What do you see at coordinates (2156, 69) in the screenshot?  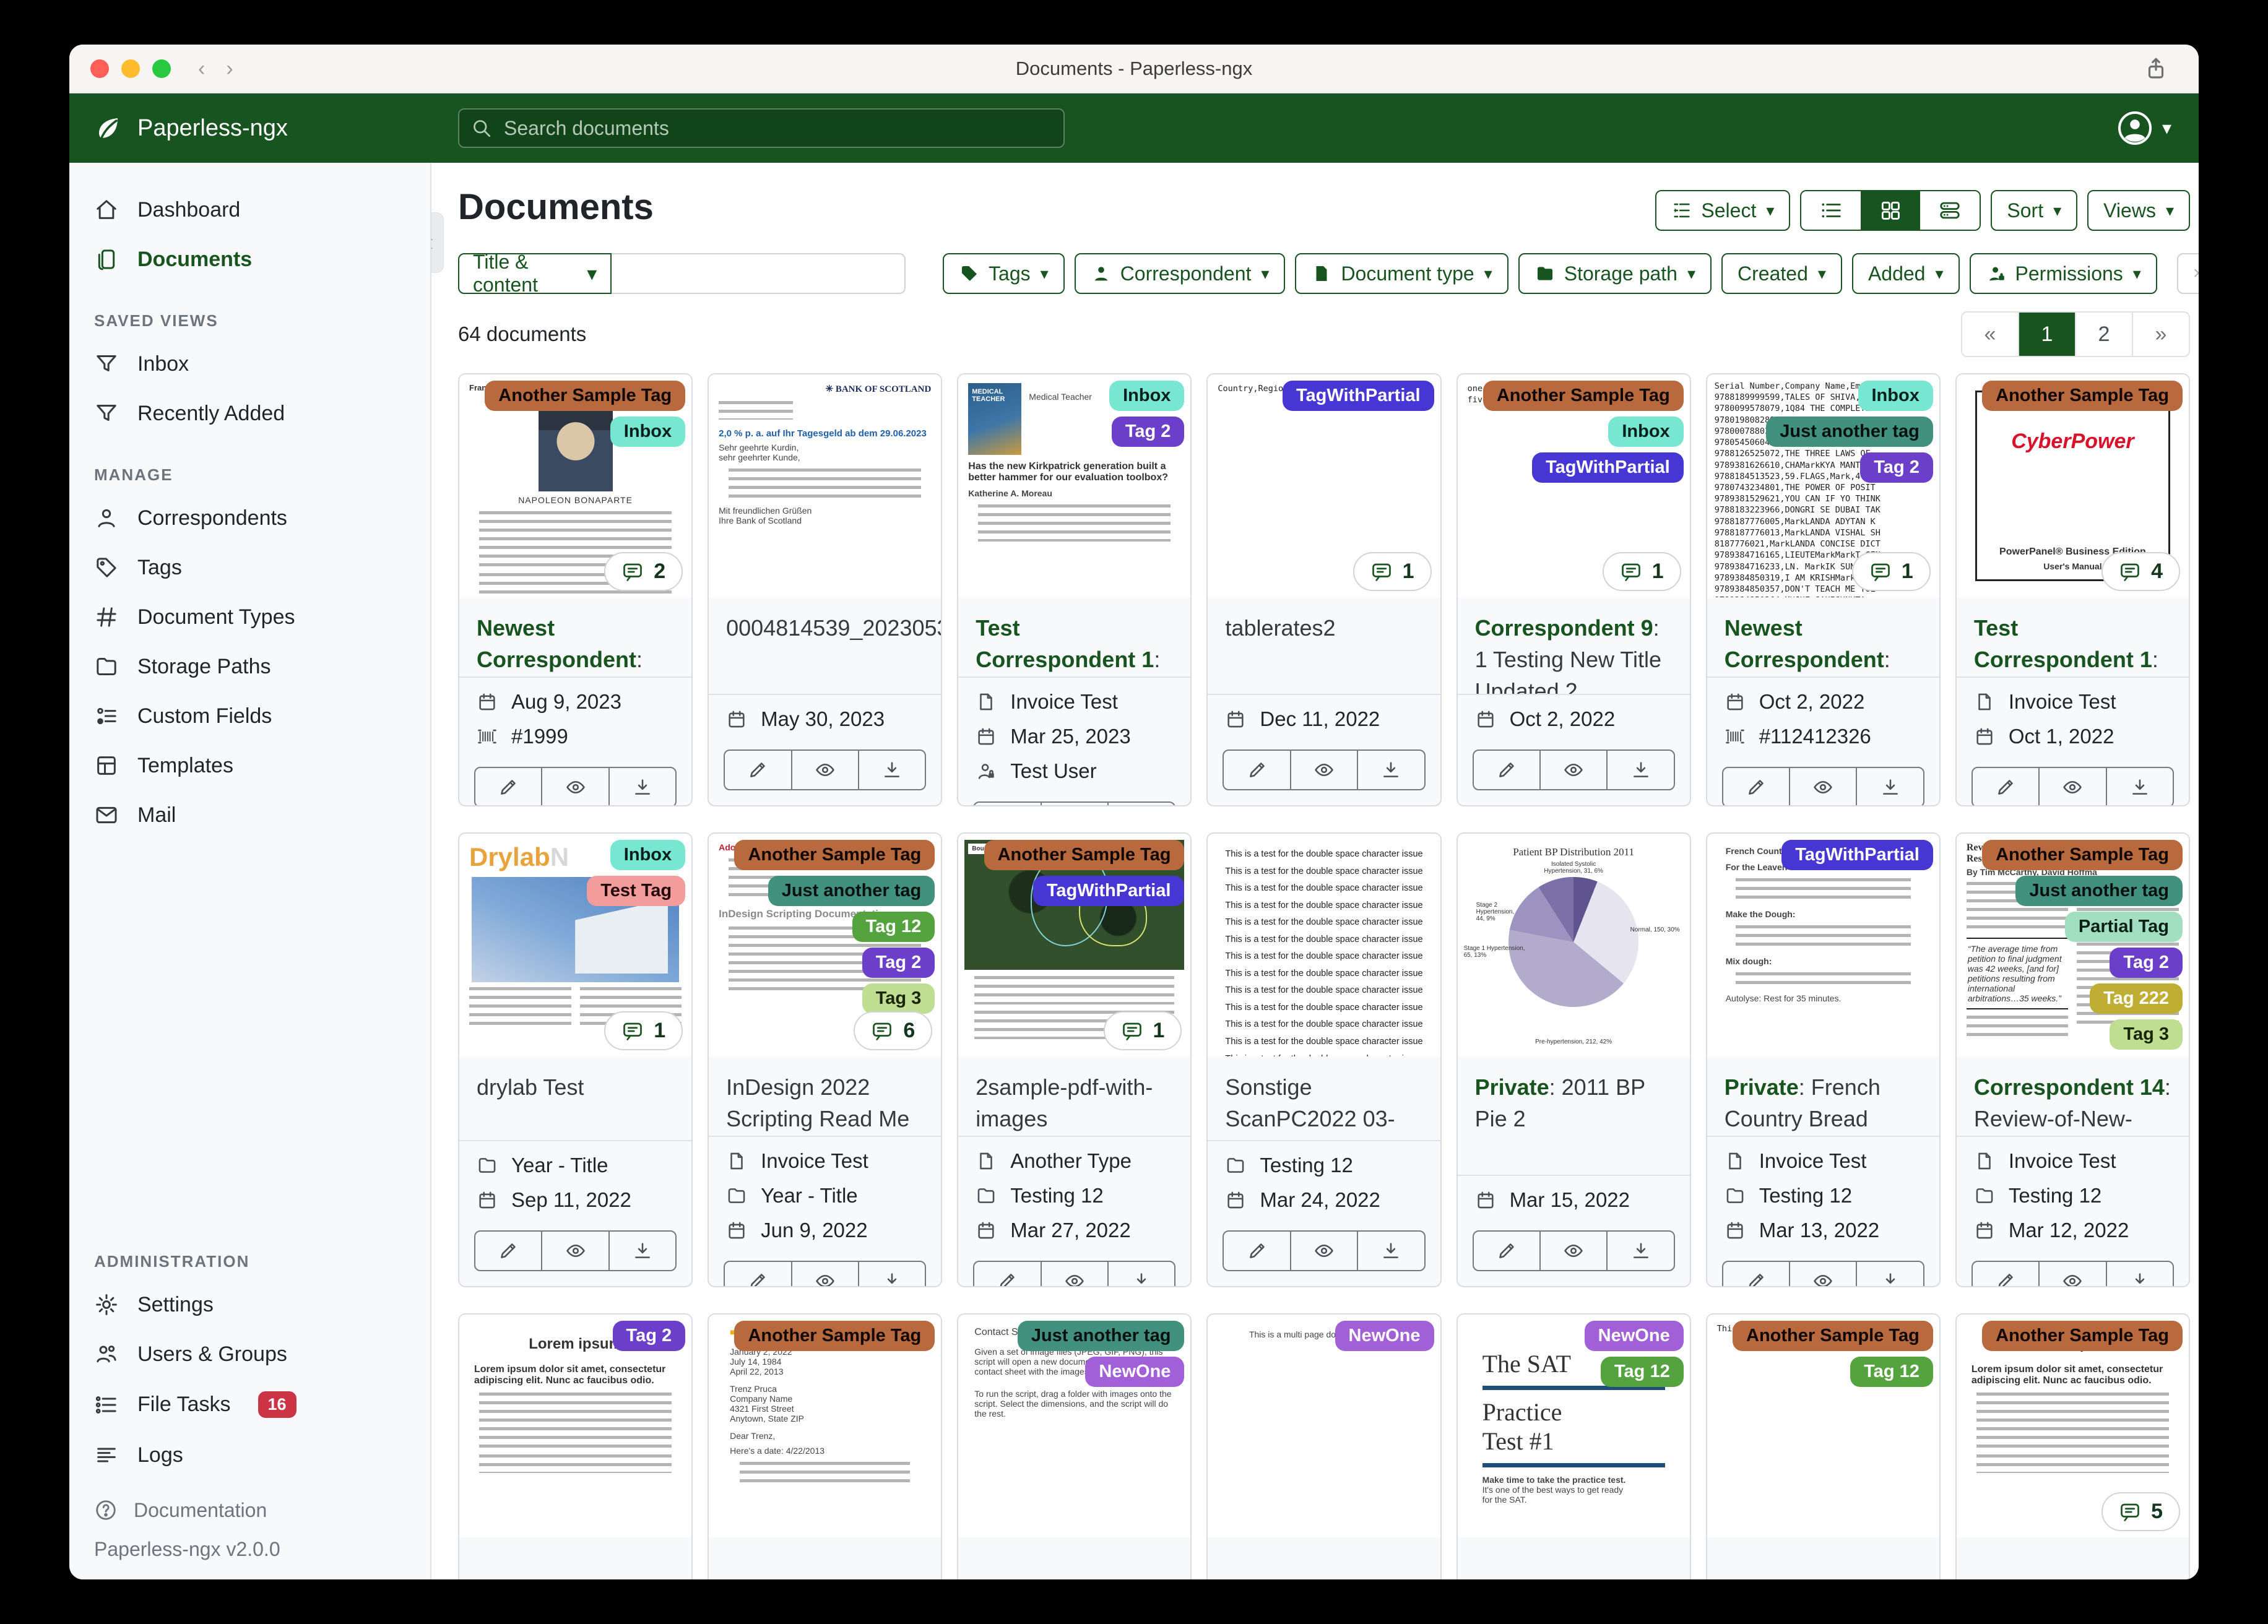 I see `share-icon` at bounding box center [2156, 69].